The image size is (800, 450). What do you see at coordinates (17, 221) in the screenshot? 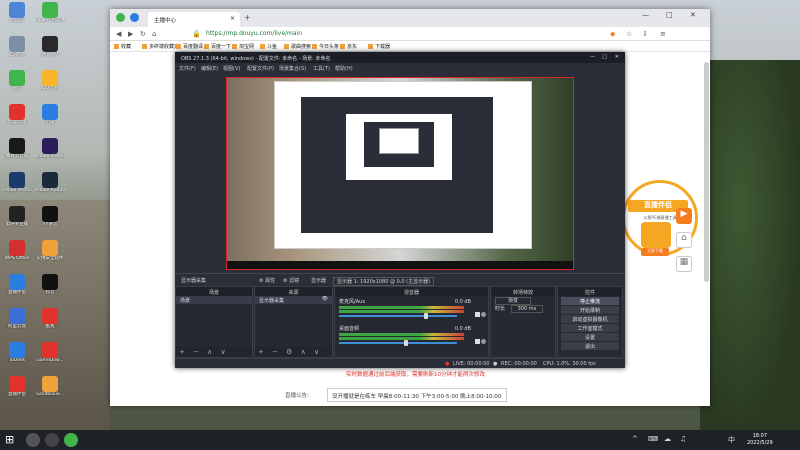
I see `desktop-icon: 剪映专业版` at bounding box center [17, 221].